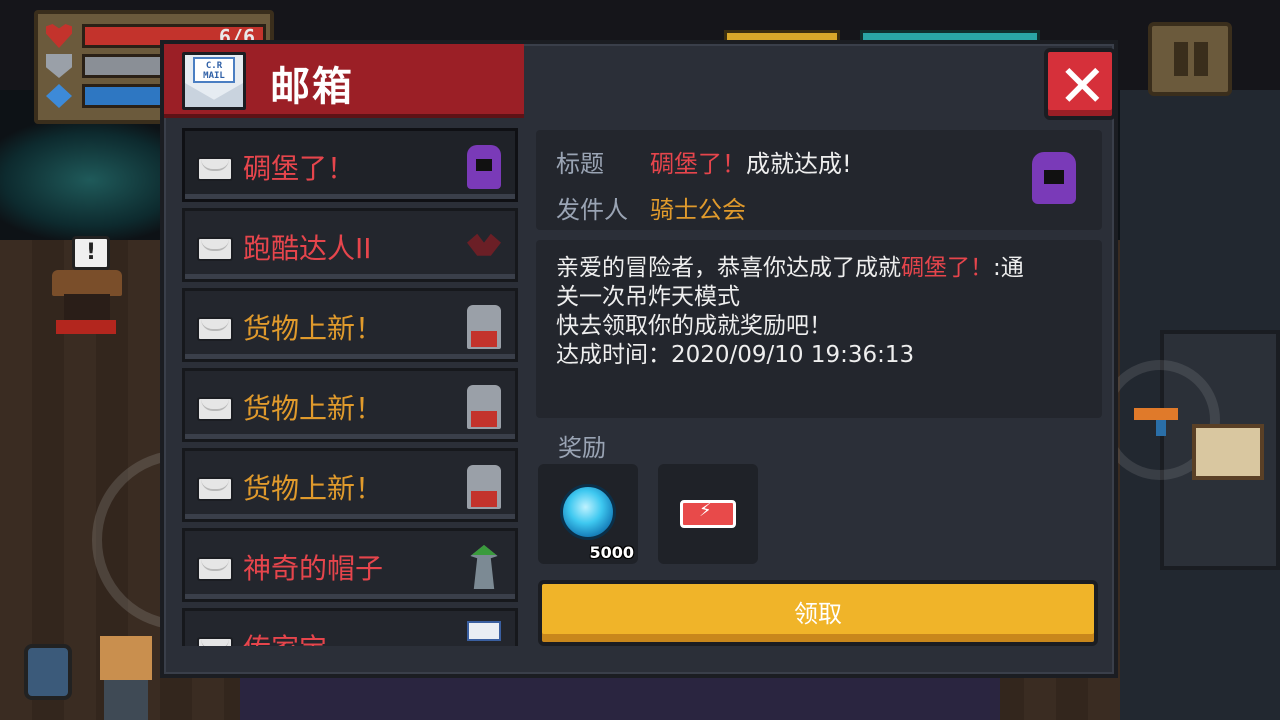 The height and width of the screenshot is (720, 1280). Describe the element at coordinates (214, 70) in the screenshot. I see `mail-stamp: C.R MAIL` at that location.